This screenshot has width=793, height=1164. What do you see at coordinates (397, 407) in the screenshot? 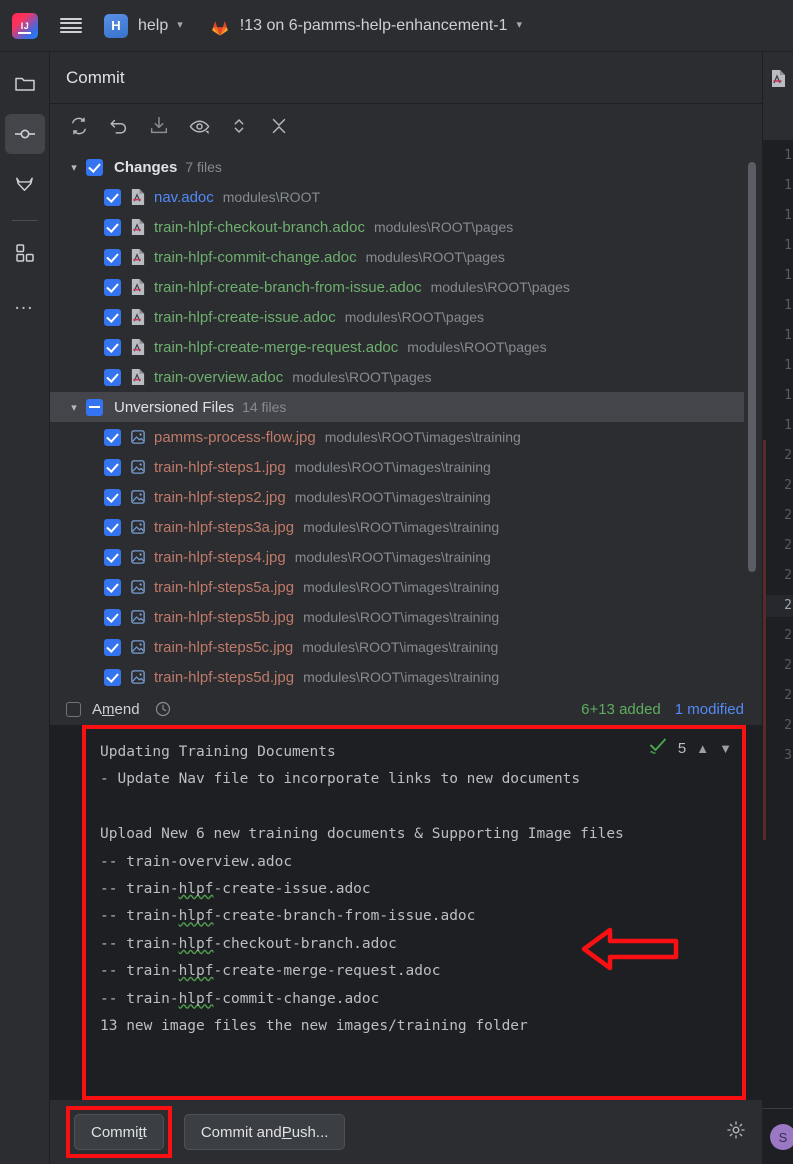
I see `tree-group-1: ▾ Unversioned Files 14 files` at bounding box center [397, 407].